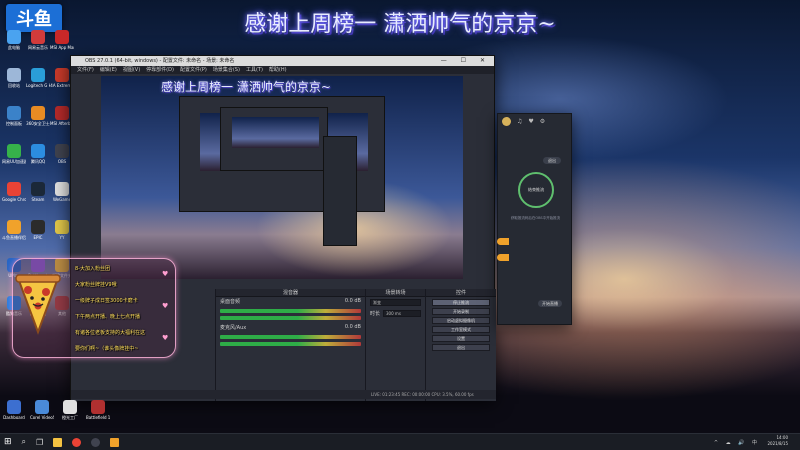  I want to click on desktop-icon: 360安全卫士, so click(38, 121).